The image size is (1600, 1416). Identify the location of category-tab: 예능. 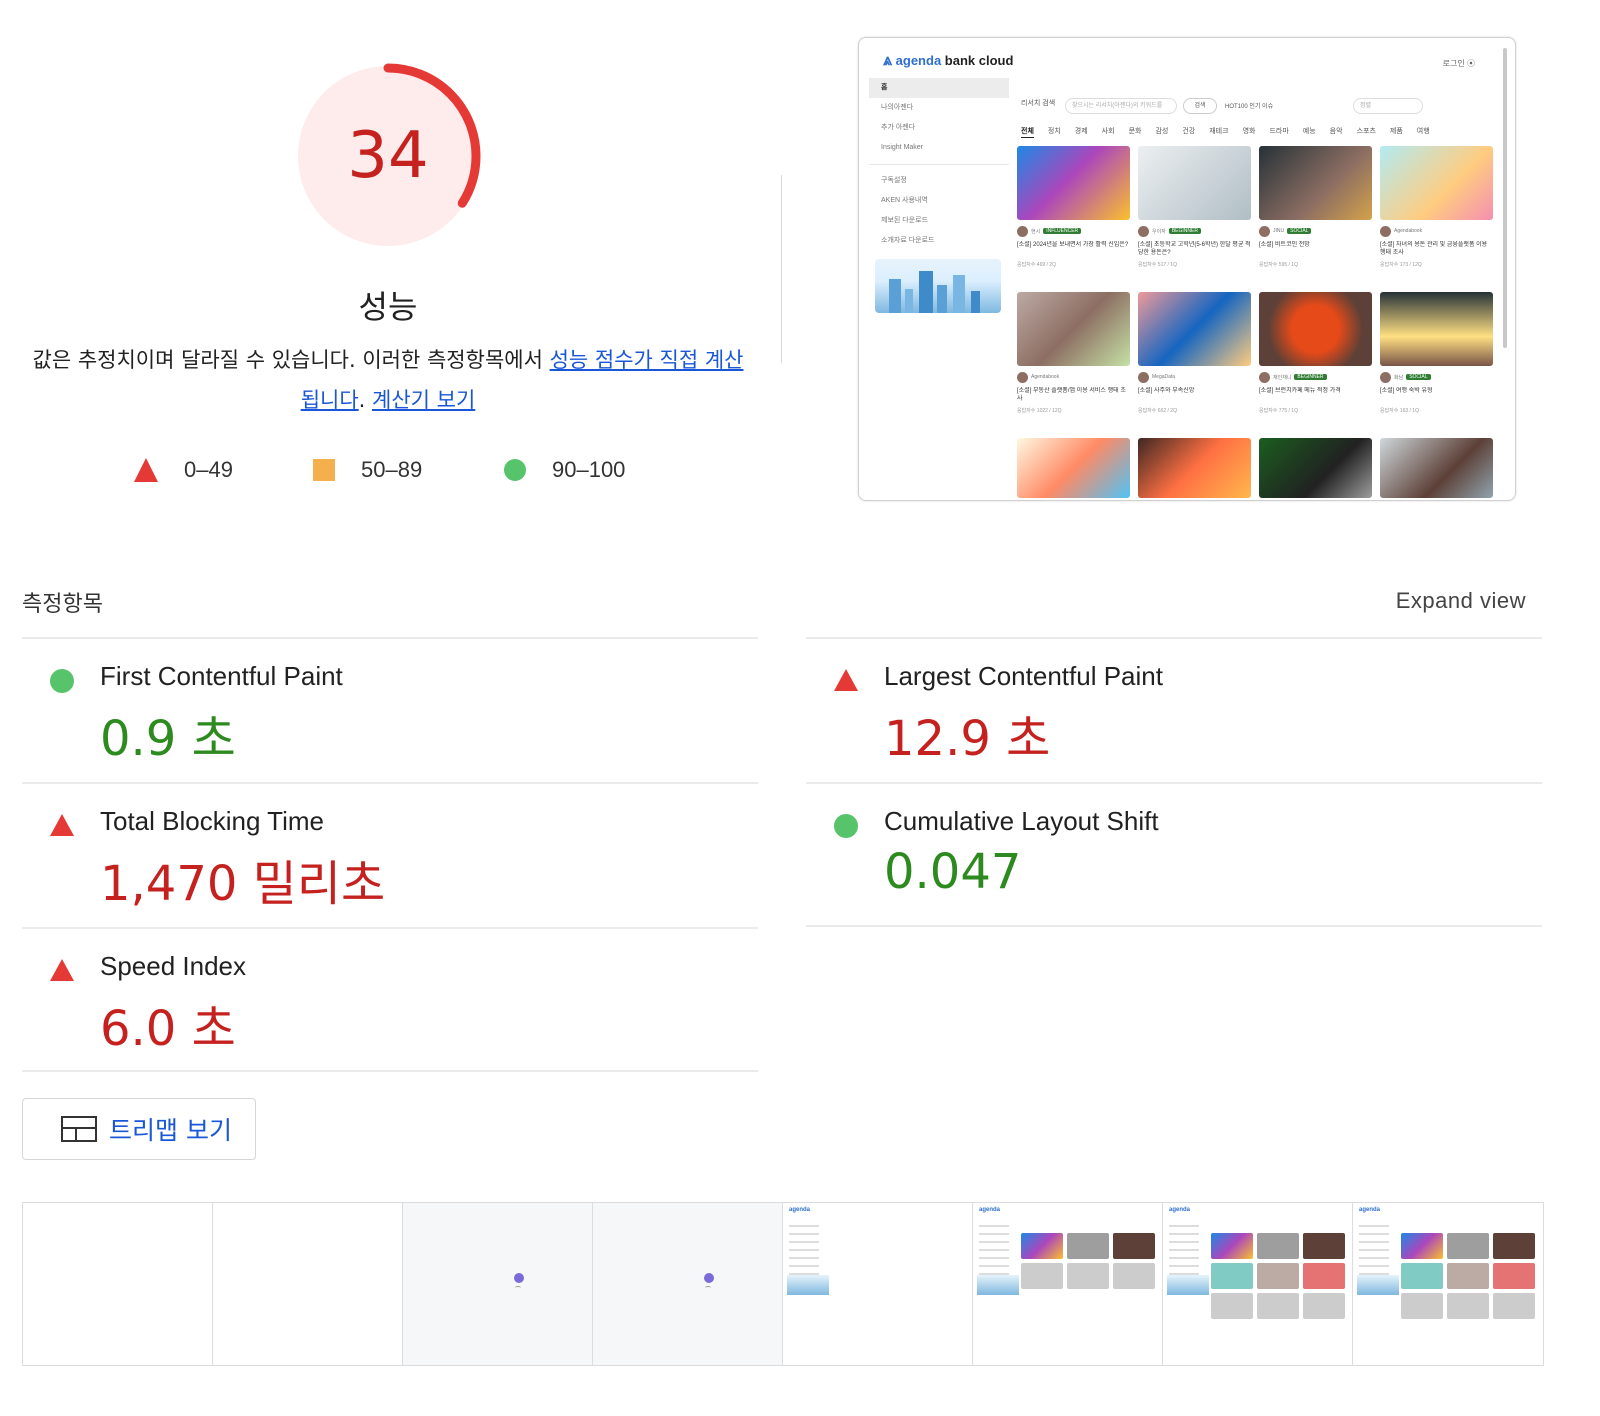
(1309, 131).